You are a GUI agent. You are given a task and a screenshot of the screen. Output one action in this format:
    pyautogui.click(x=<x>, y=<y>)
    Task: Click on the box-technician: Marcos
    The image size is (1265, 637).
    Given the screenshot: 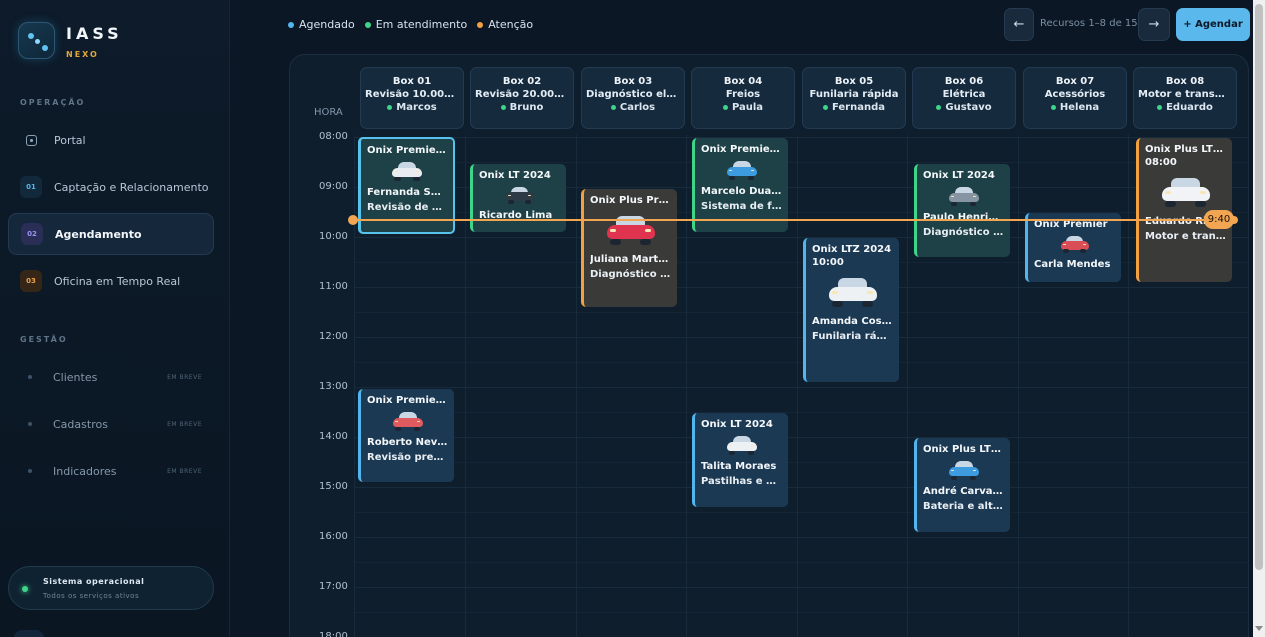 What is the action you would take?
    pyautogui.click(x=412, y=107)
    